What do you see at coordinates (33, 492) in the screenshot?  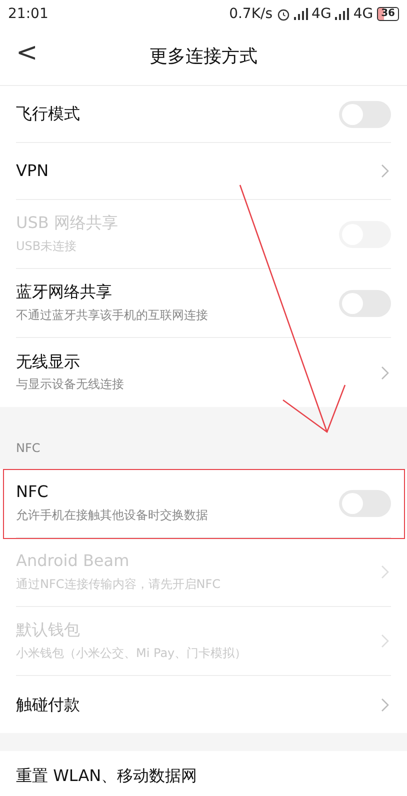 I see `setting-title: NFC` at bounding box center [33, 492].